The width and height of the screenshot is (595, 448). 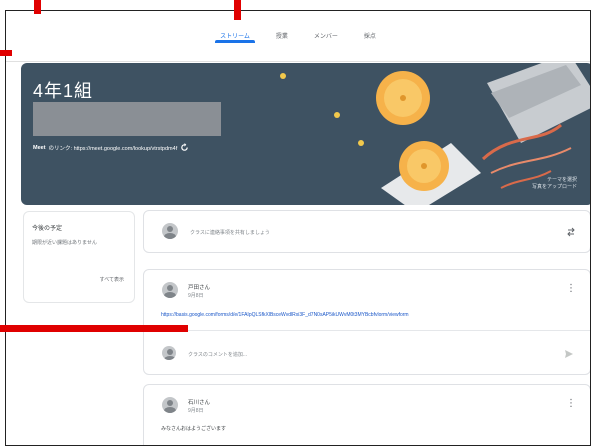 What do you see at coordinates (230, 232) in the screenshot?
I see `composer-placeholder: クラスに連絡事項を共有しましょう` at bounding box center [230, 232].